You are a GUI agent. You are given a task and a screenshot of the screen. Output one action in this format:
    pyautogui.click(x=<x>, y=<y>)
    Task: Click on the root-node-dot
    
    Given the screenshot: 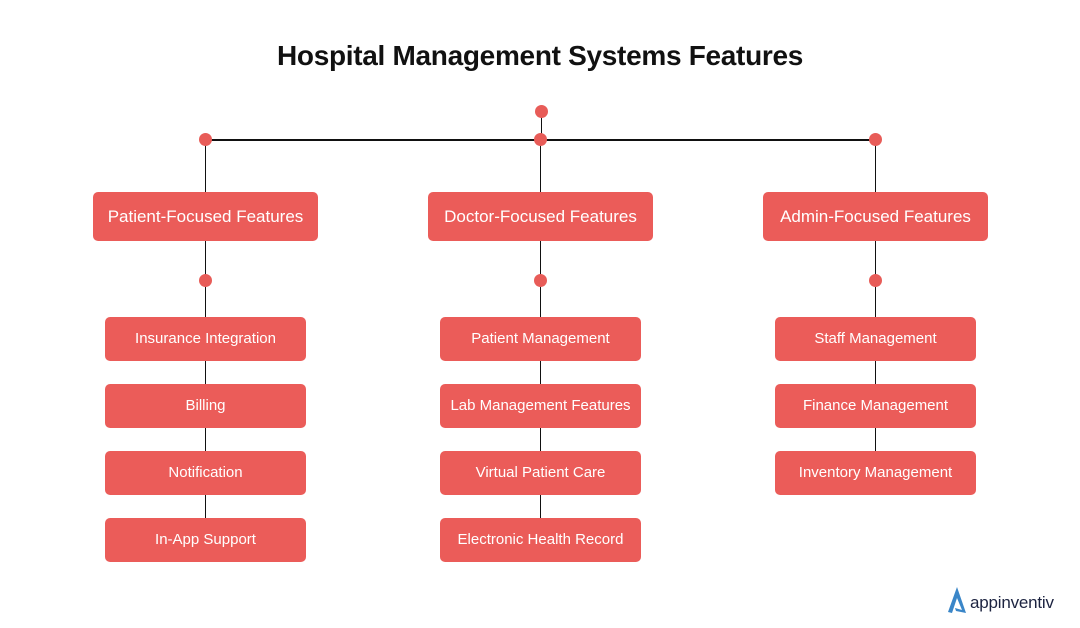 What is the action you would take?
    pyautogui.click(x=541, y=111)
    